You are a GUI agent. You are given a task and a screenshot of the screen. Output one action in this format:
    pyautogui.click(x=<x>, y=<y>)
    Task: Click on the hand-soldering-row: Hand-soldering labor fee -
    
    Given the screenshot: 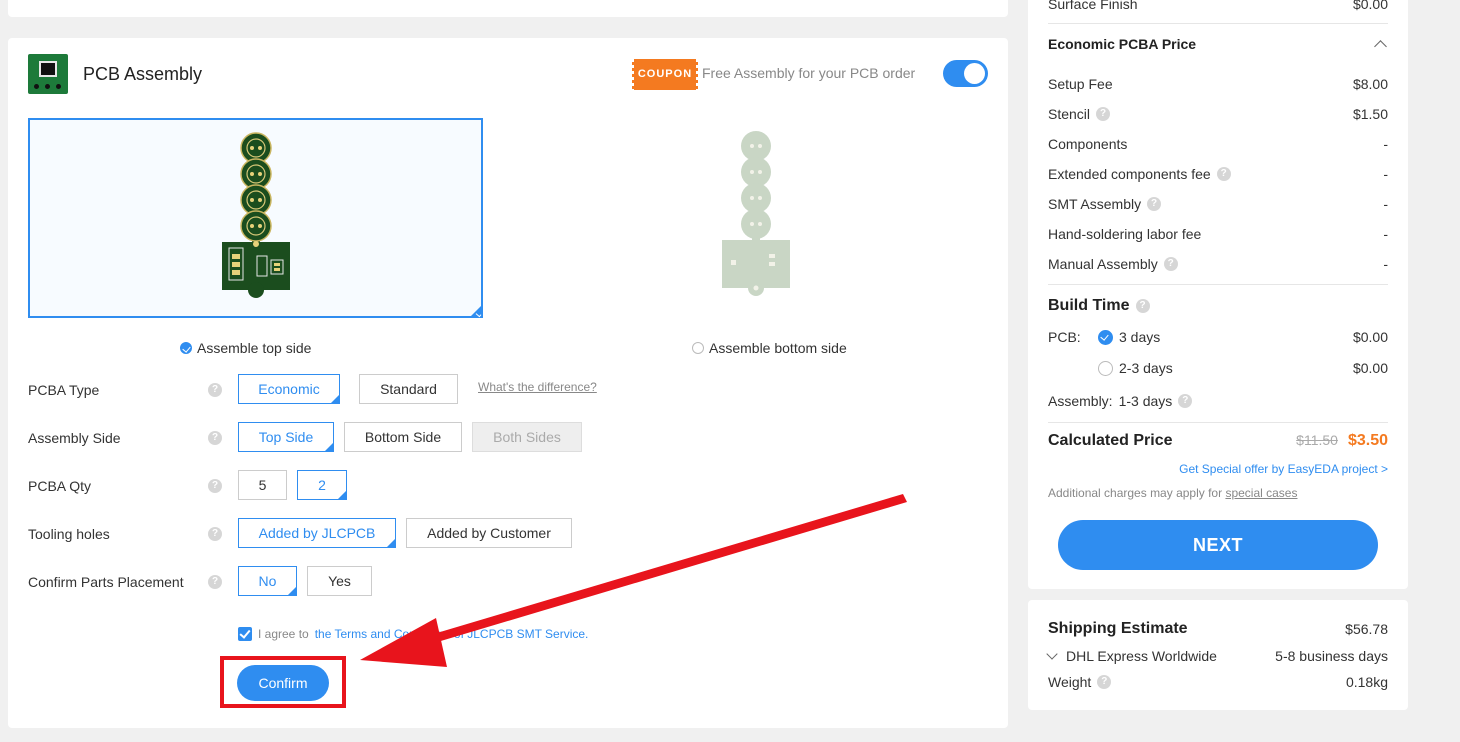 What is the action you would take?
    pyautogui.click(x=1218, y=234)
    